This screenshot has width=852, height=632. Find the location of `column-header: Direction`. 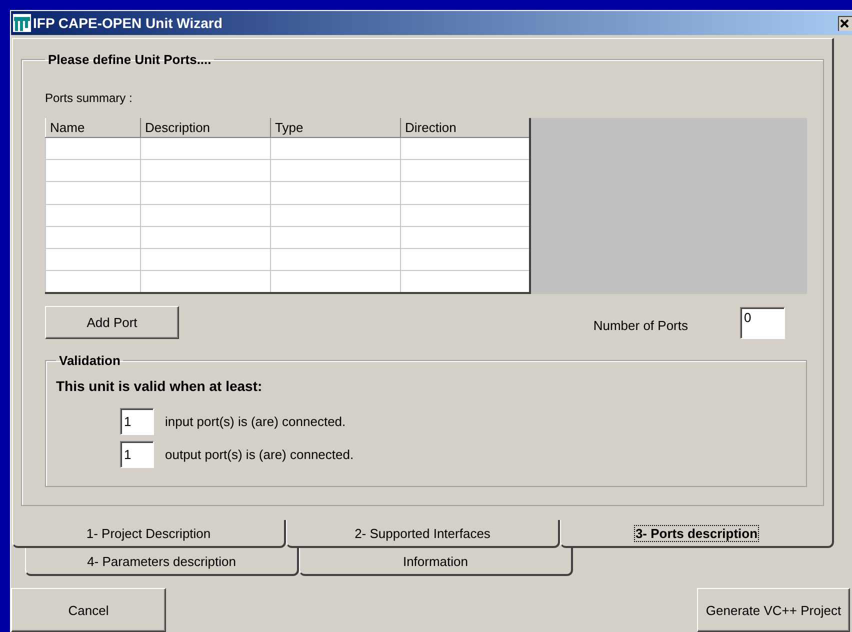

column-header: Direction is located at coordinates (465, 128).